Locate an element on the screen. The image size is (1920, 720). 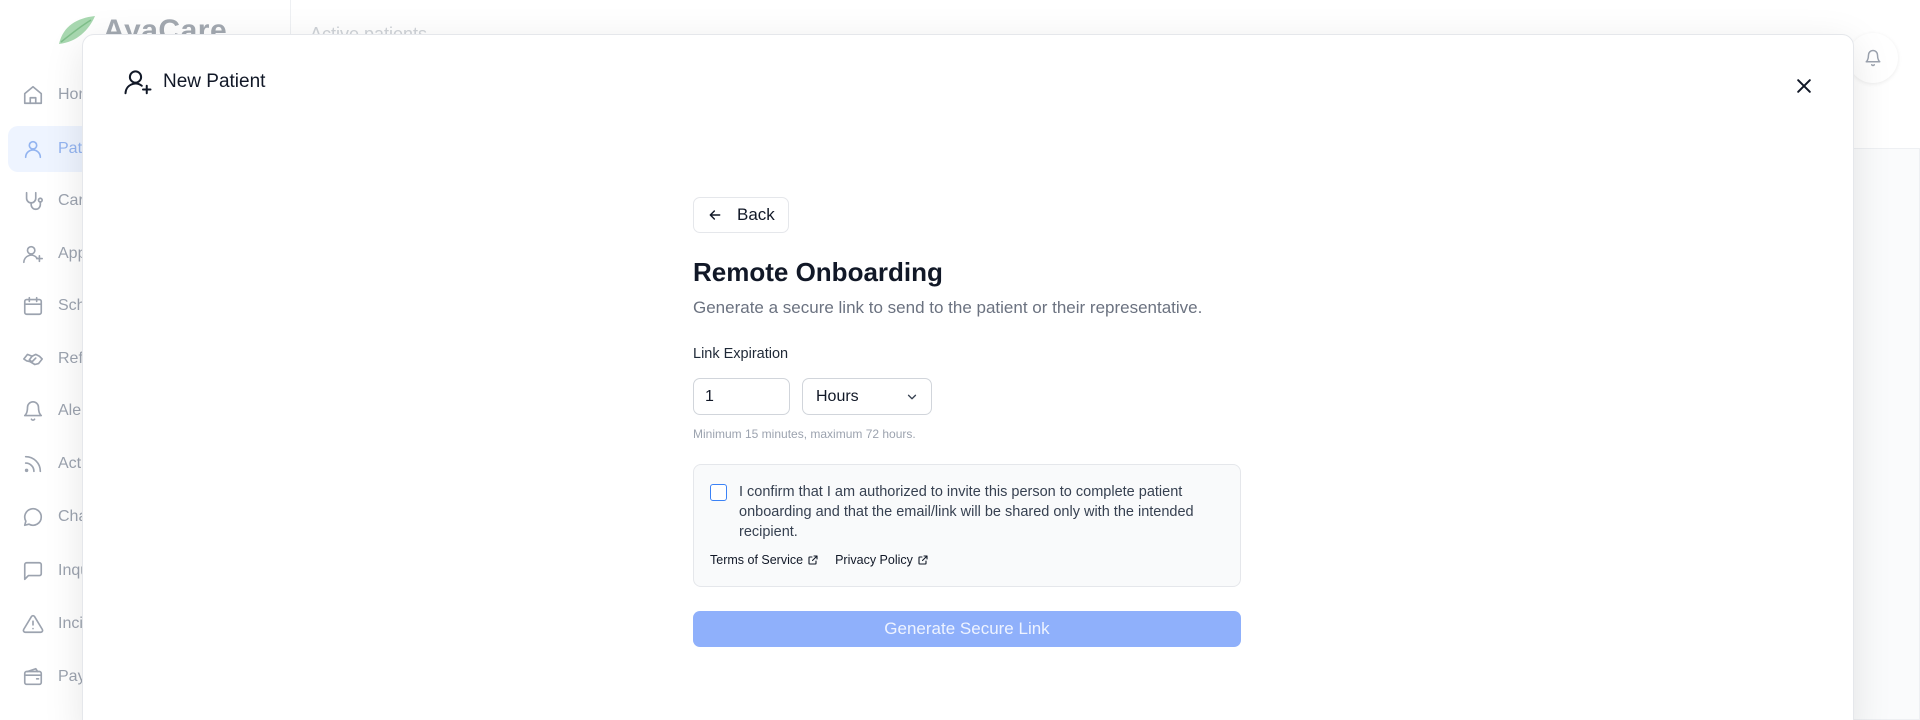
arrow-left-icon is located at coordinates (715, 215).